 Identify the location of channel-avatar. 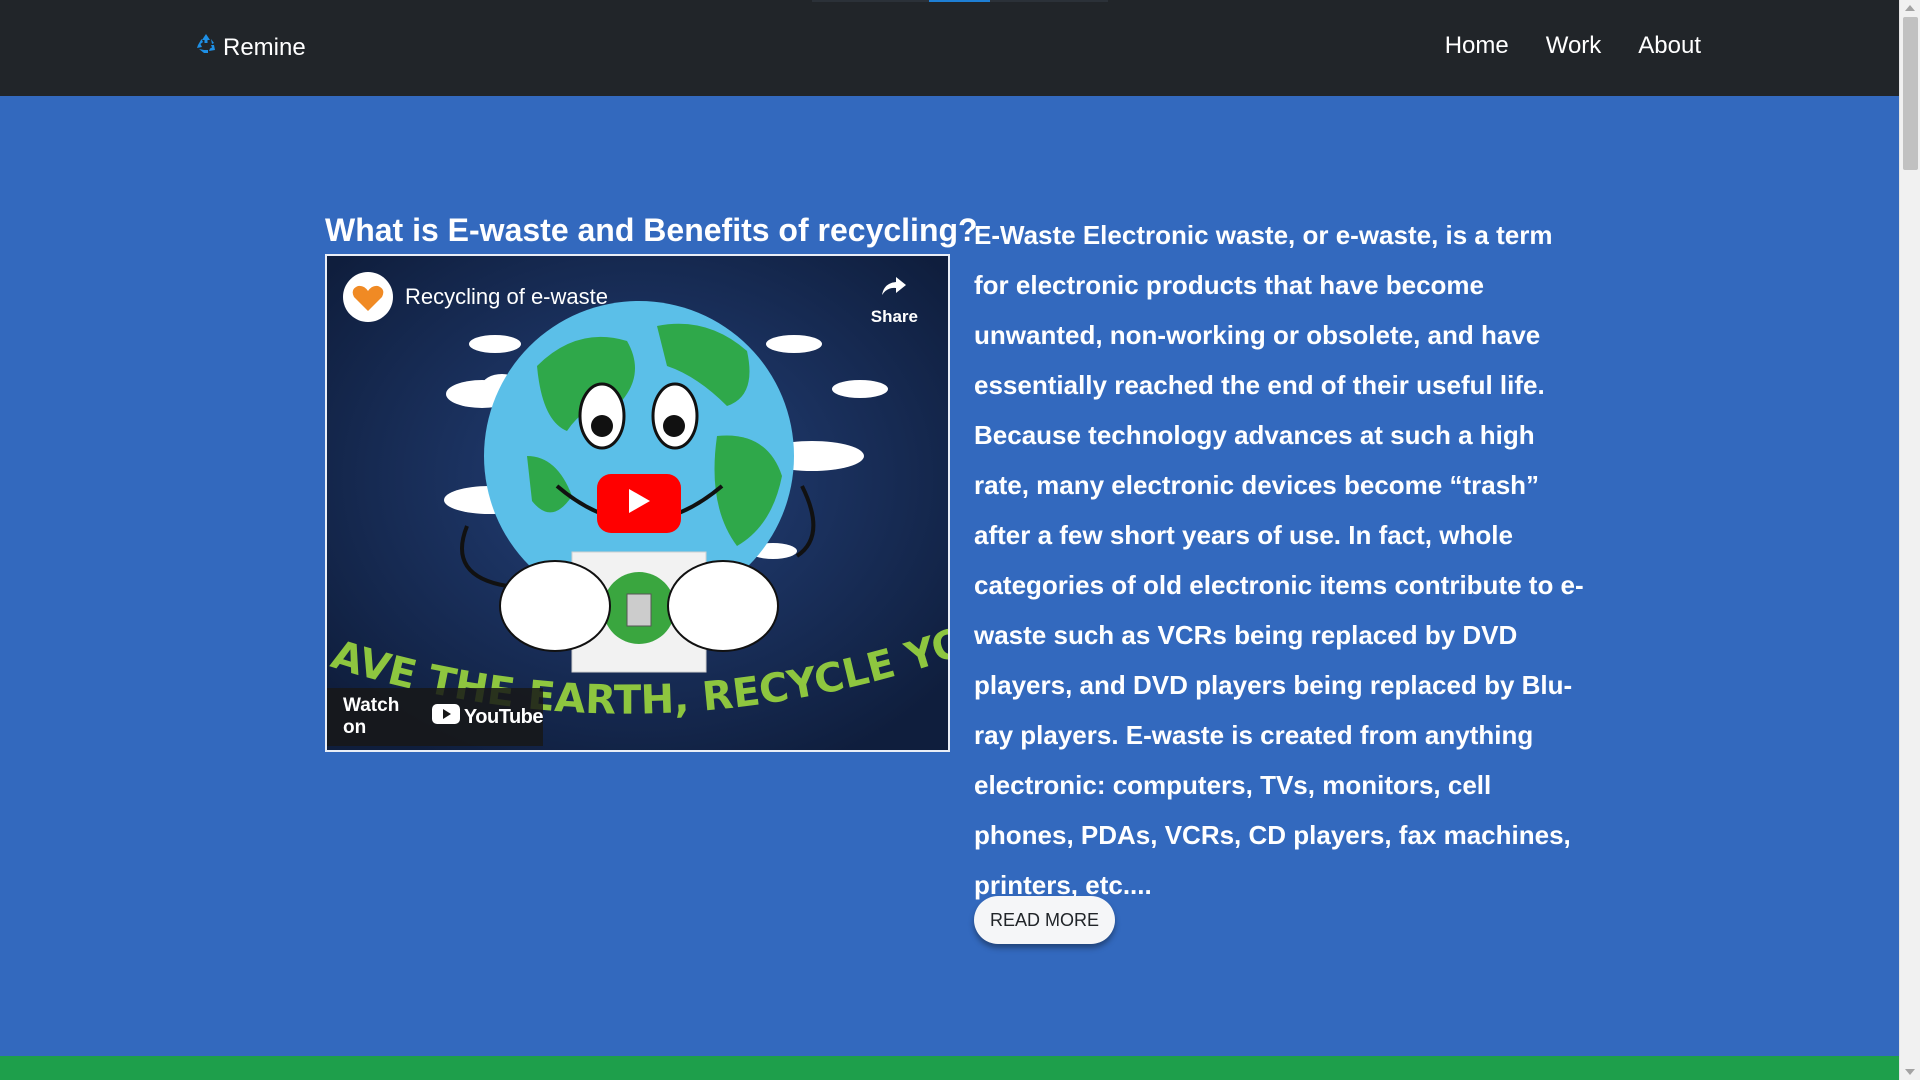
(368, 297).